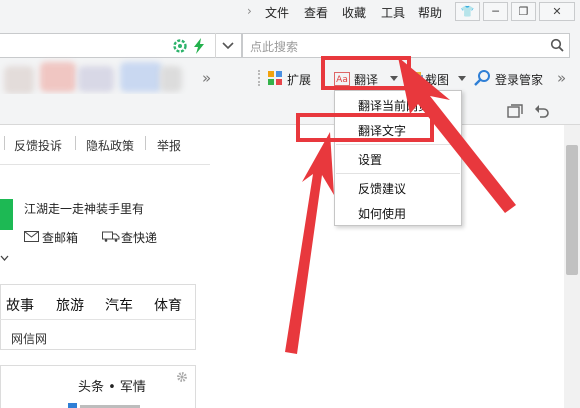  What do you see at coordinates (382, 213) in the screenshot?
I see `menu-item-how-to-use: 如何使用` at bounding box center [382, 213].